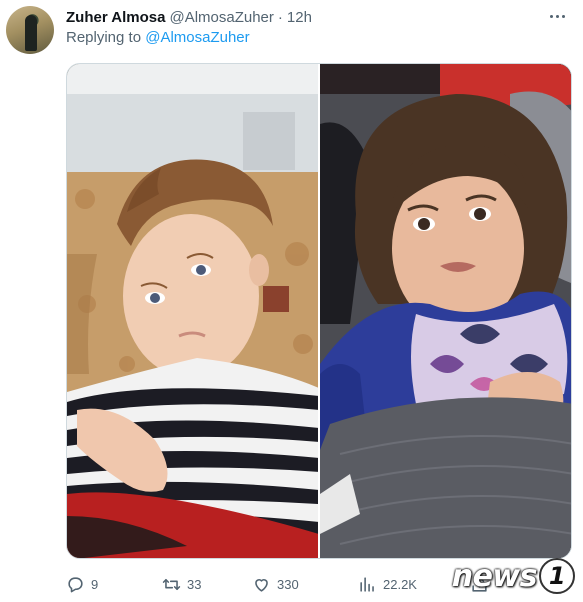 The image size is (583, 602). I want to click on like-count: 330, so click(288, 584).